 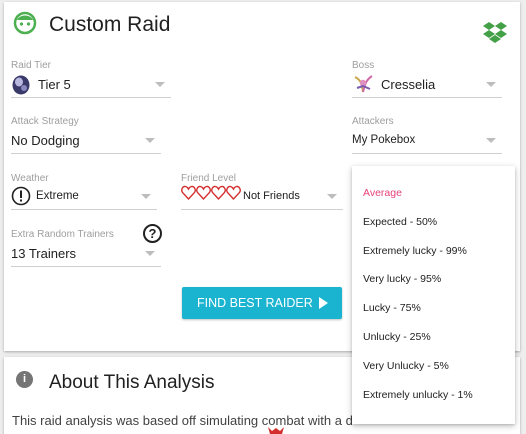 What do you see at coordinates (84, 197) in the screenshot?
I see `weather-select: Extreme` at bounding box center [84, 197].